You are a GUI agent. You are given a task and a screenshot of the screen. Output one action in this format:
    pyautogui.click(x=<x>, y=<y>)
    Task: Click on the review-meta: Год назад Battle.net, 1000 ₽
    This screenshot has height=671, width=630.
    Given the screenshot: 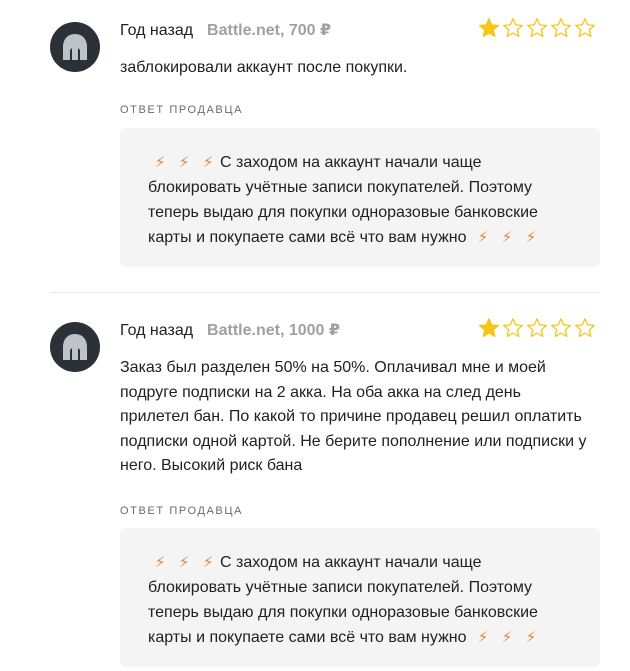 What is the action you would take?
    pyautogui.click(x=230, y=331)
    